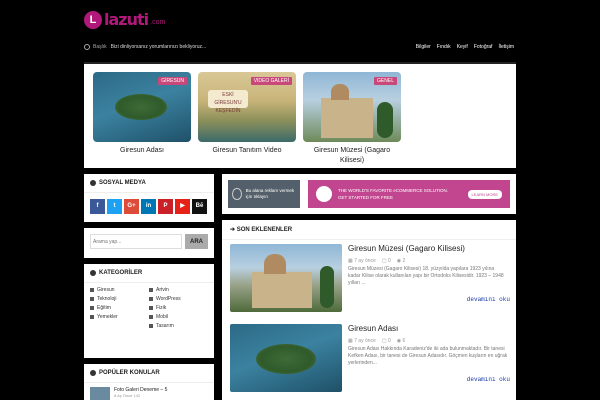 The height and width of the screenshot is (400, 600). I want to click on clock-icon, so click(87, 47).